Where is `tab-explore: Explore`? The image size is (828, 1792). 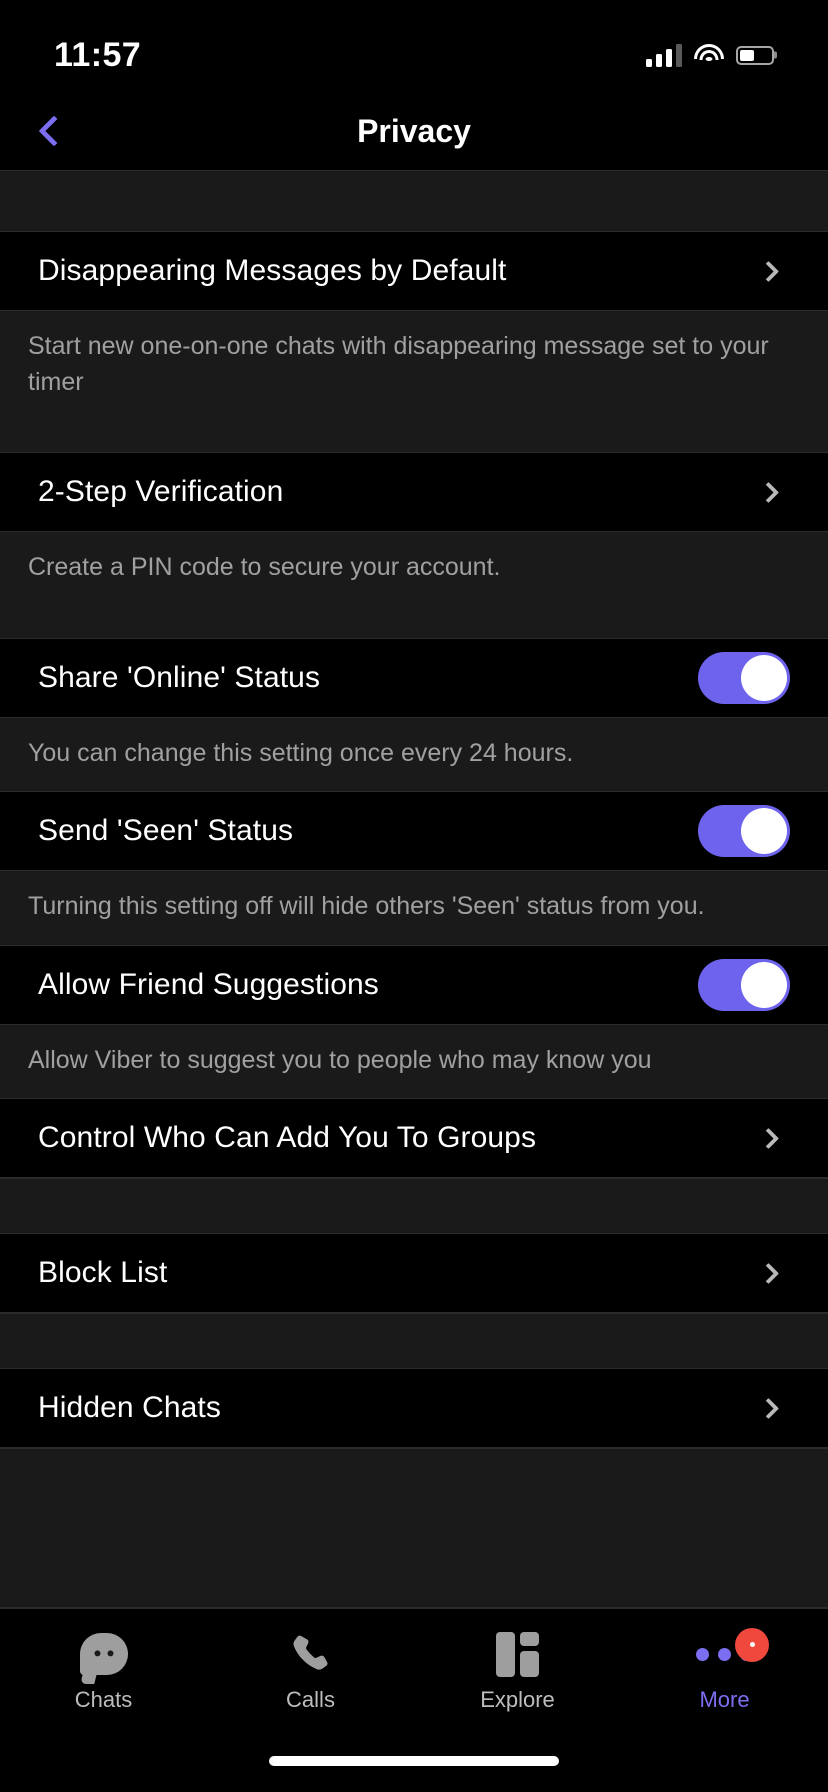
tab-explore: Explore is located at coordinates (517, 1672).